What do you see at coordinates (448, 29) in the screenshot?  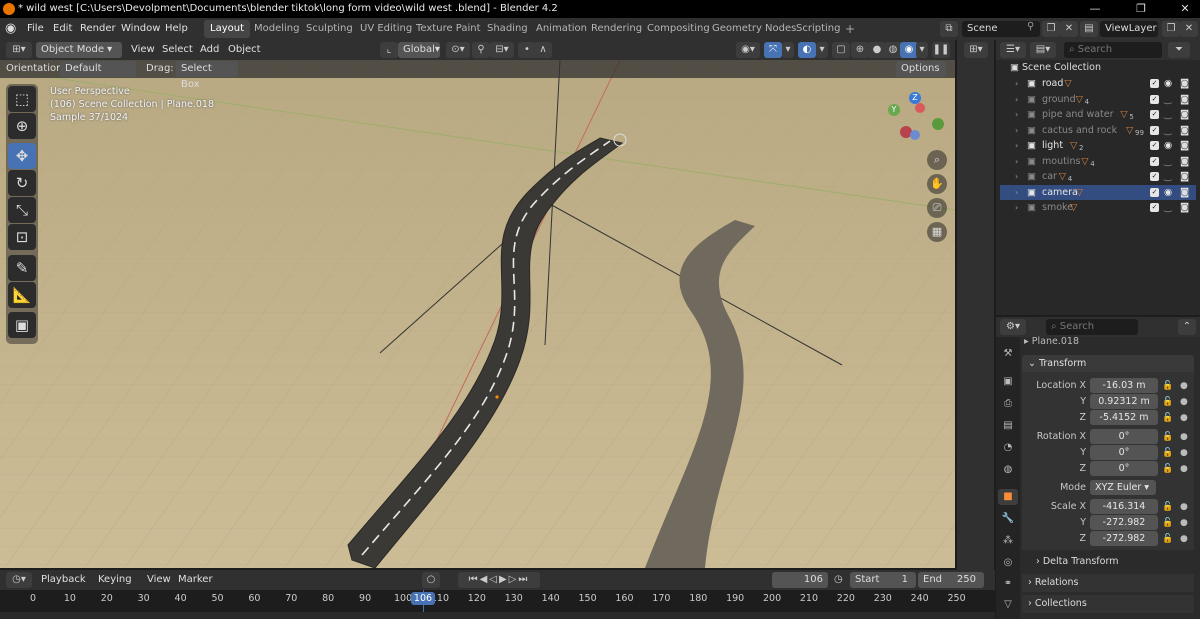 I see `tab-texture-paint: Texture Paint` at bounding box center [448, 29].